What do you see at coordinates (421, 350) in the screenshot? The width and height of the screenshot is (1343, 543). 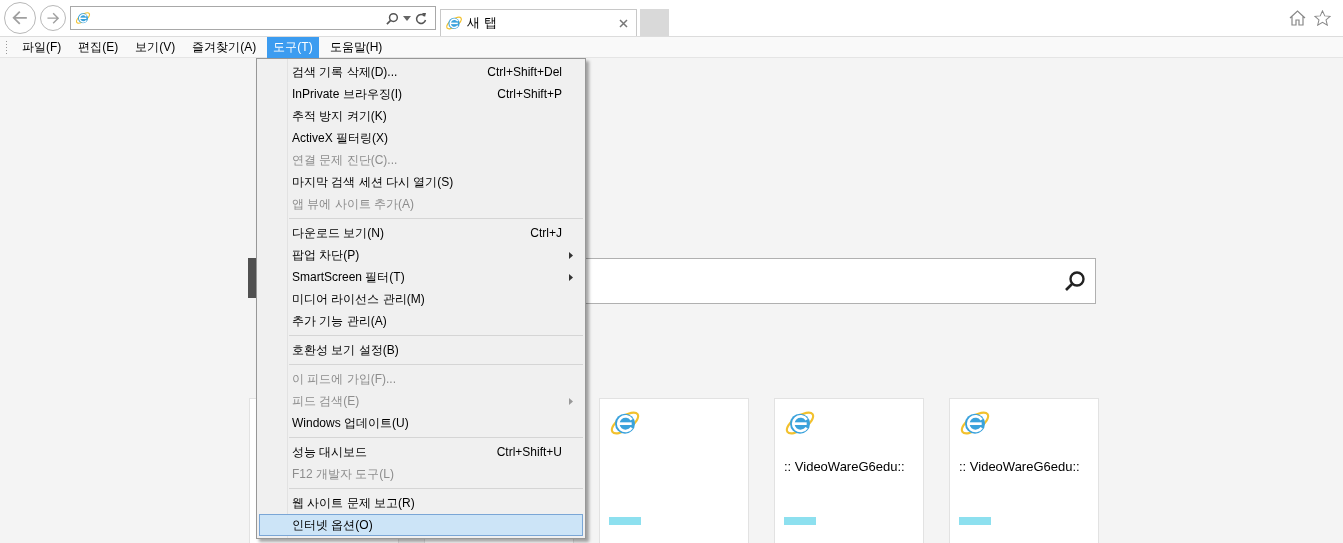 I see `menu-item: 호환성 보기 설정(B)` at bounding box center [421, 350].